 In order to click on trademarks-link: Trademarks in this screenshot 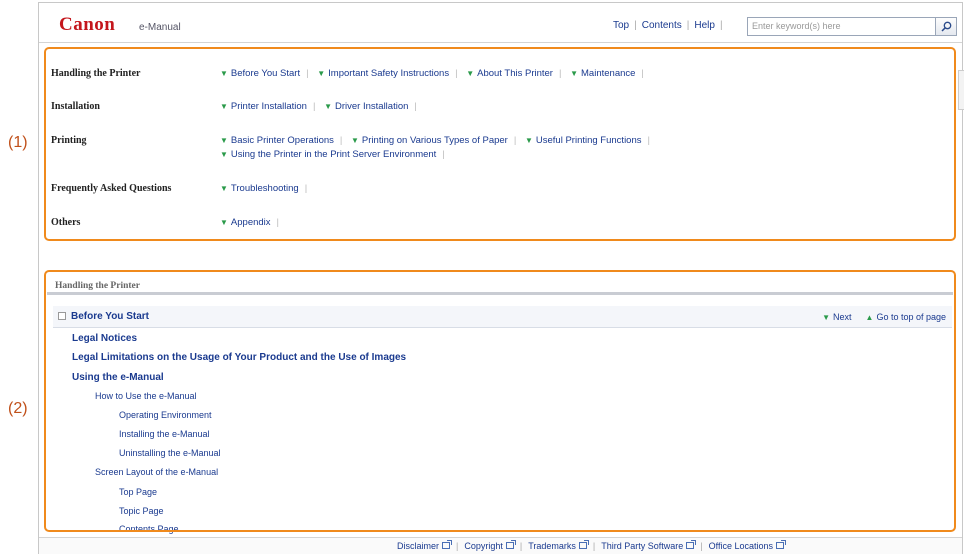, I will do `click(558, 545)`.